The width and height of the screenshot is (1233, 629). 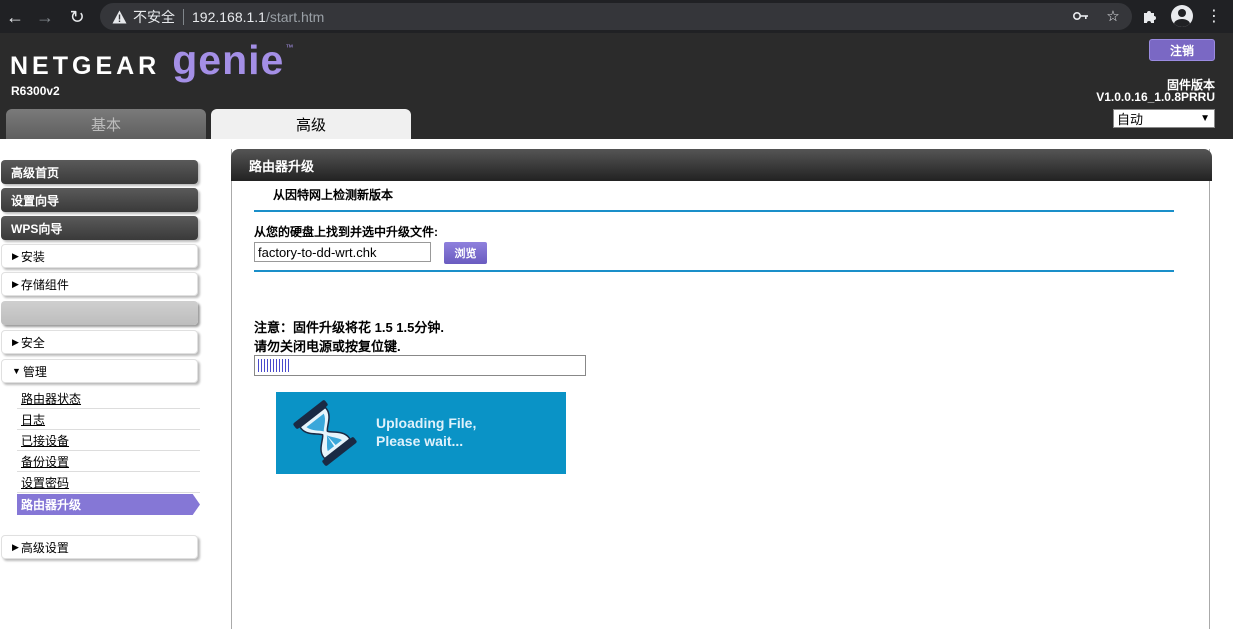 What do you see at coordinates (108, 482) in the screenshot?
I see `sidebar-item-set-password: 设置密码` at bounding box center [108, 482].